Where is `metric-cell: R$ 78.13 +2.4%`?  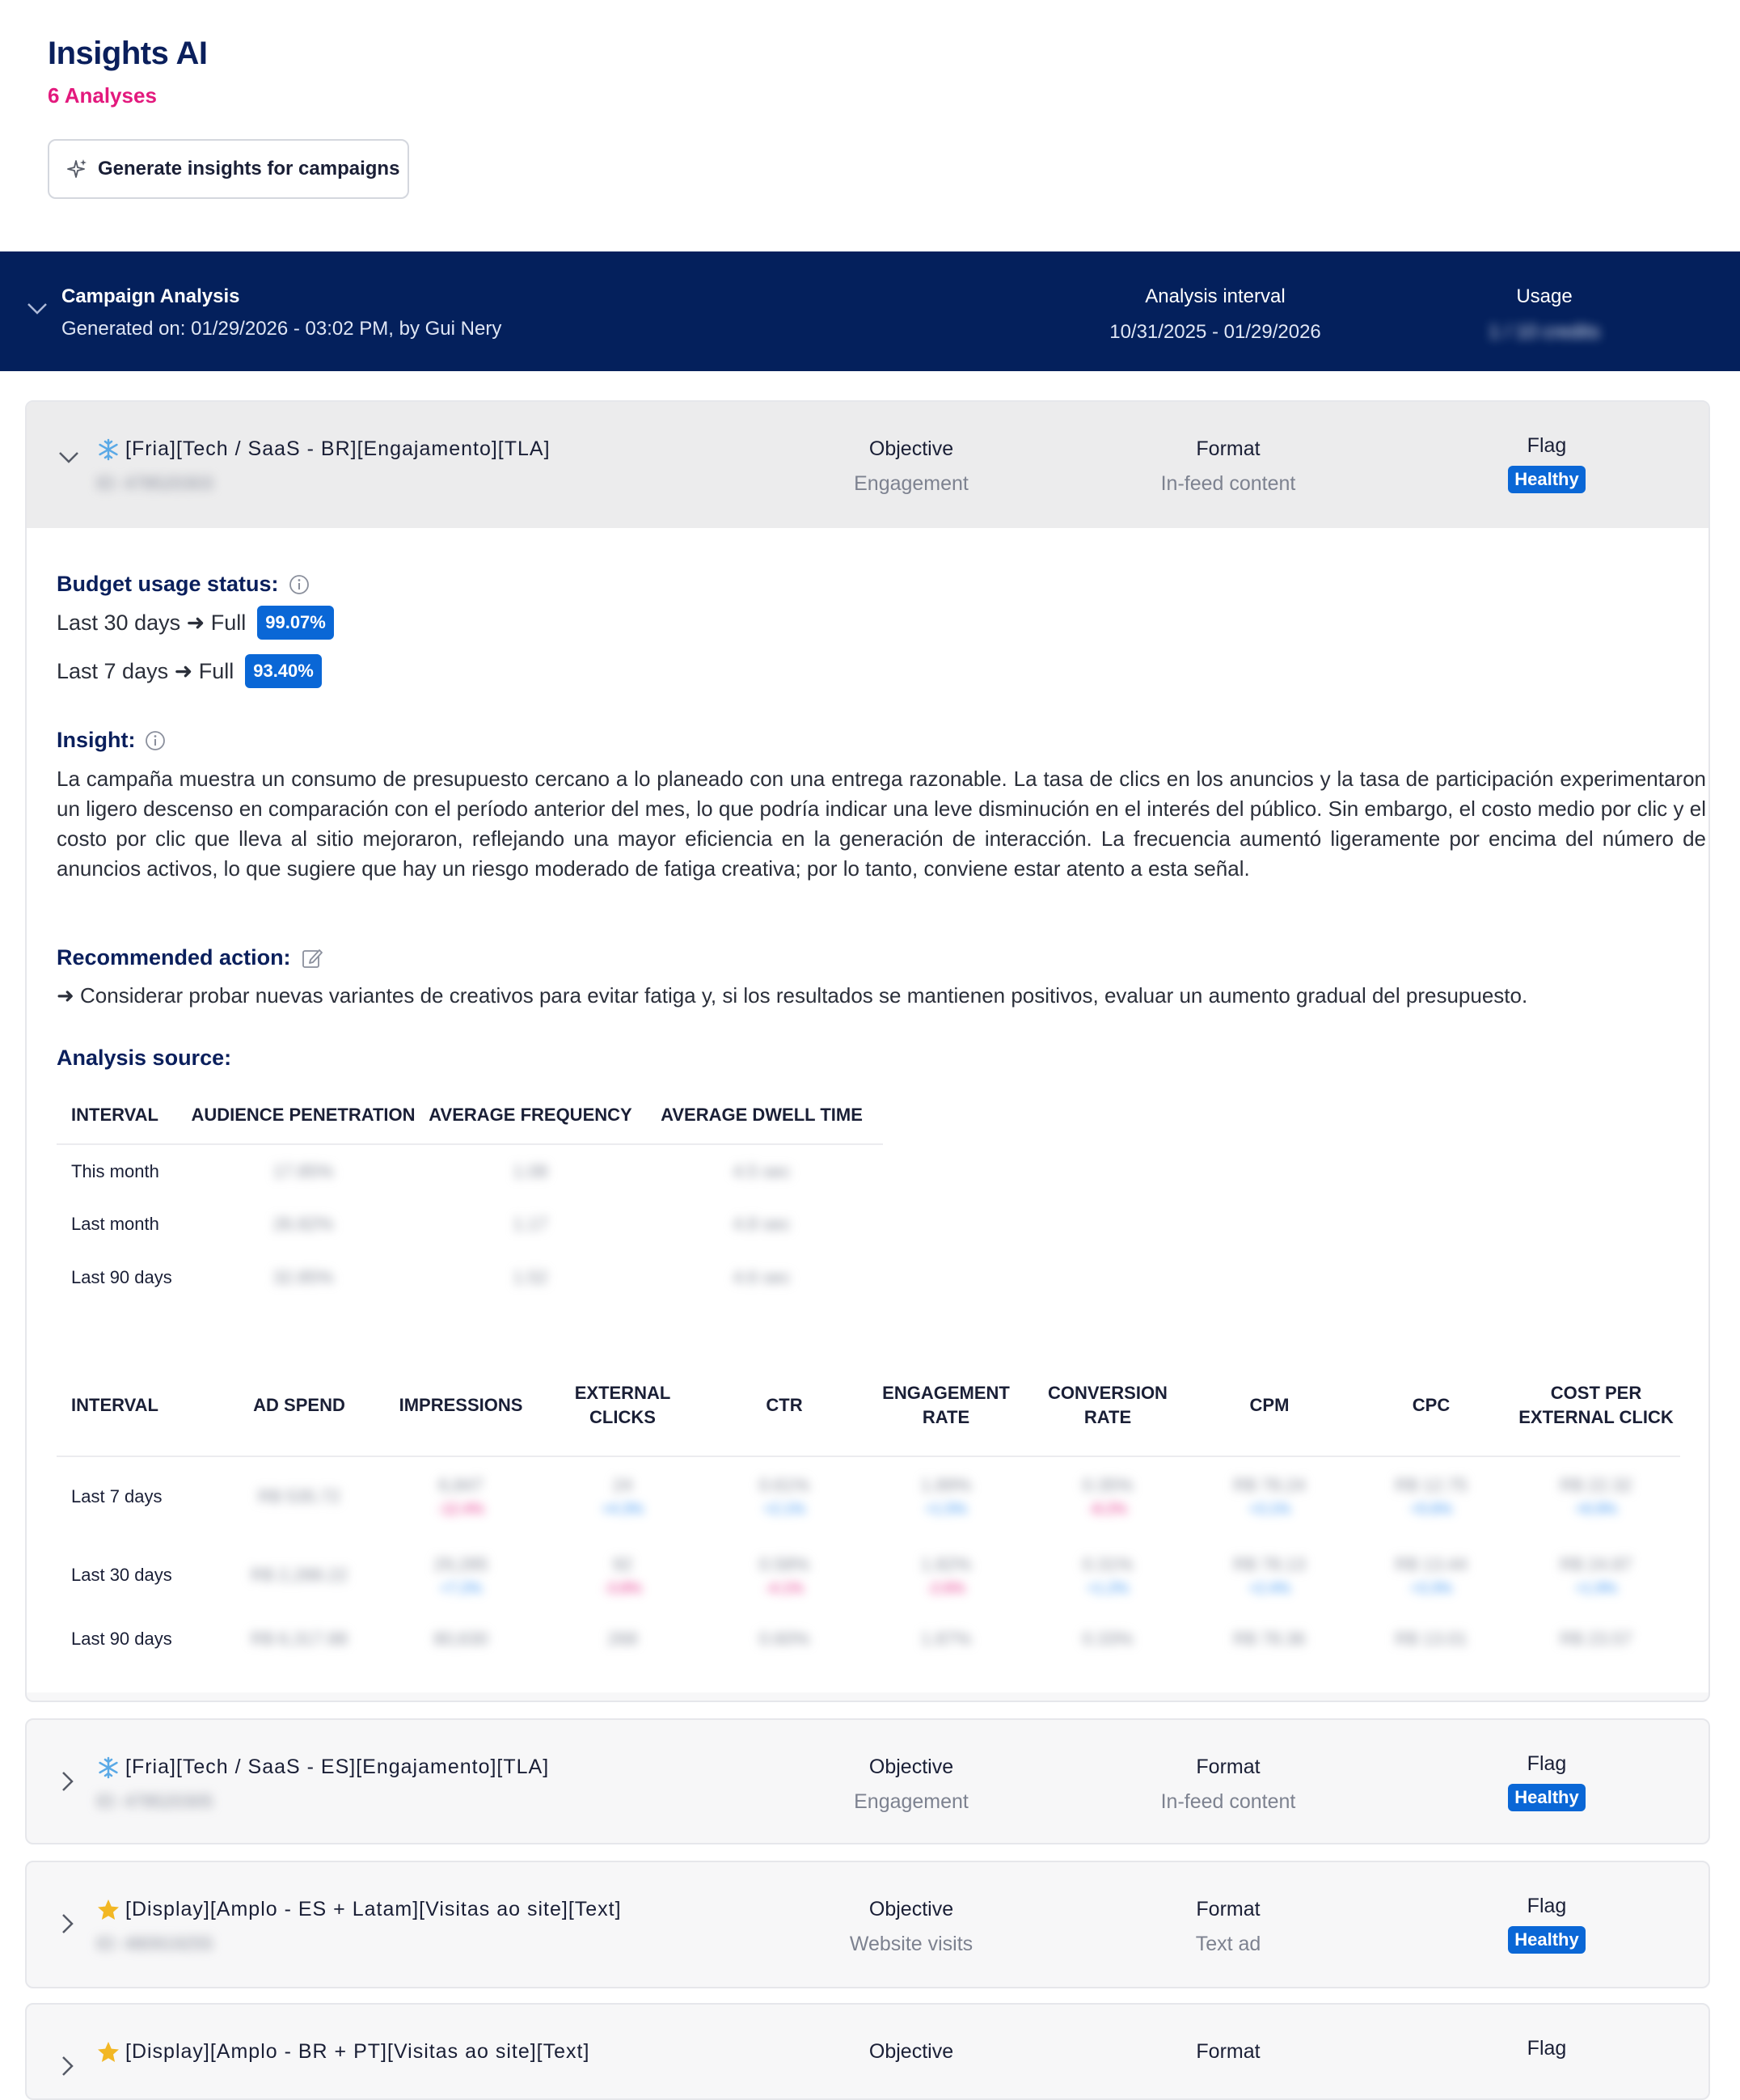
metric-cell: R$ 78.13 +2.4% is located at coordinates (1269, 1575).